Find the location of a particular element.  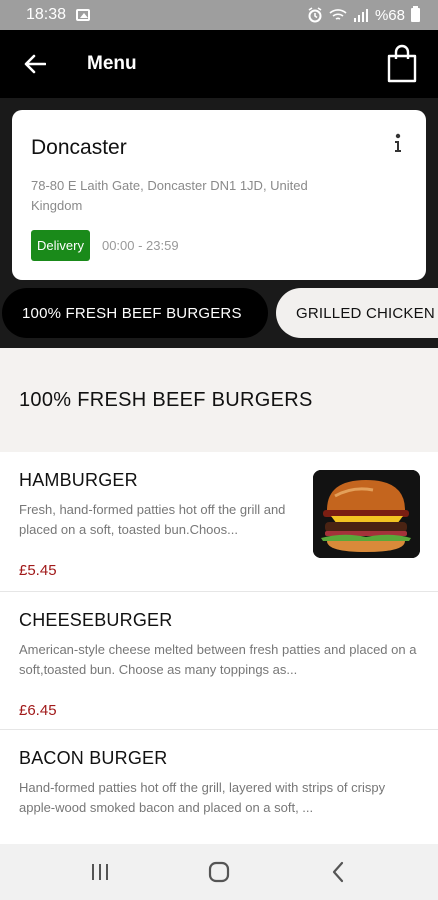

item-price: £5.45 is located at coordinates (38, 570).